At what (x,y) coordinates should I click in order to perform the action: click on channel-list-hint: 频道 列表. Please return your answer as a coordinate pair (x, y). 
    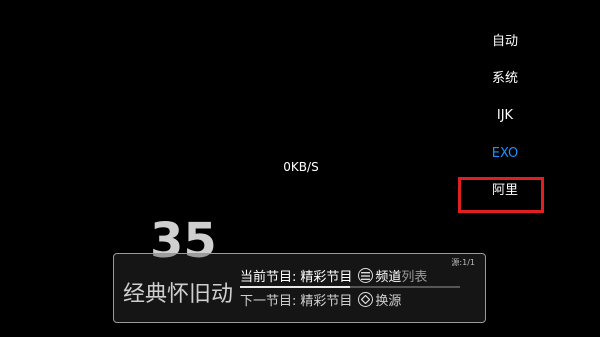
    Looking at the image, I should click on (392, 275).